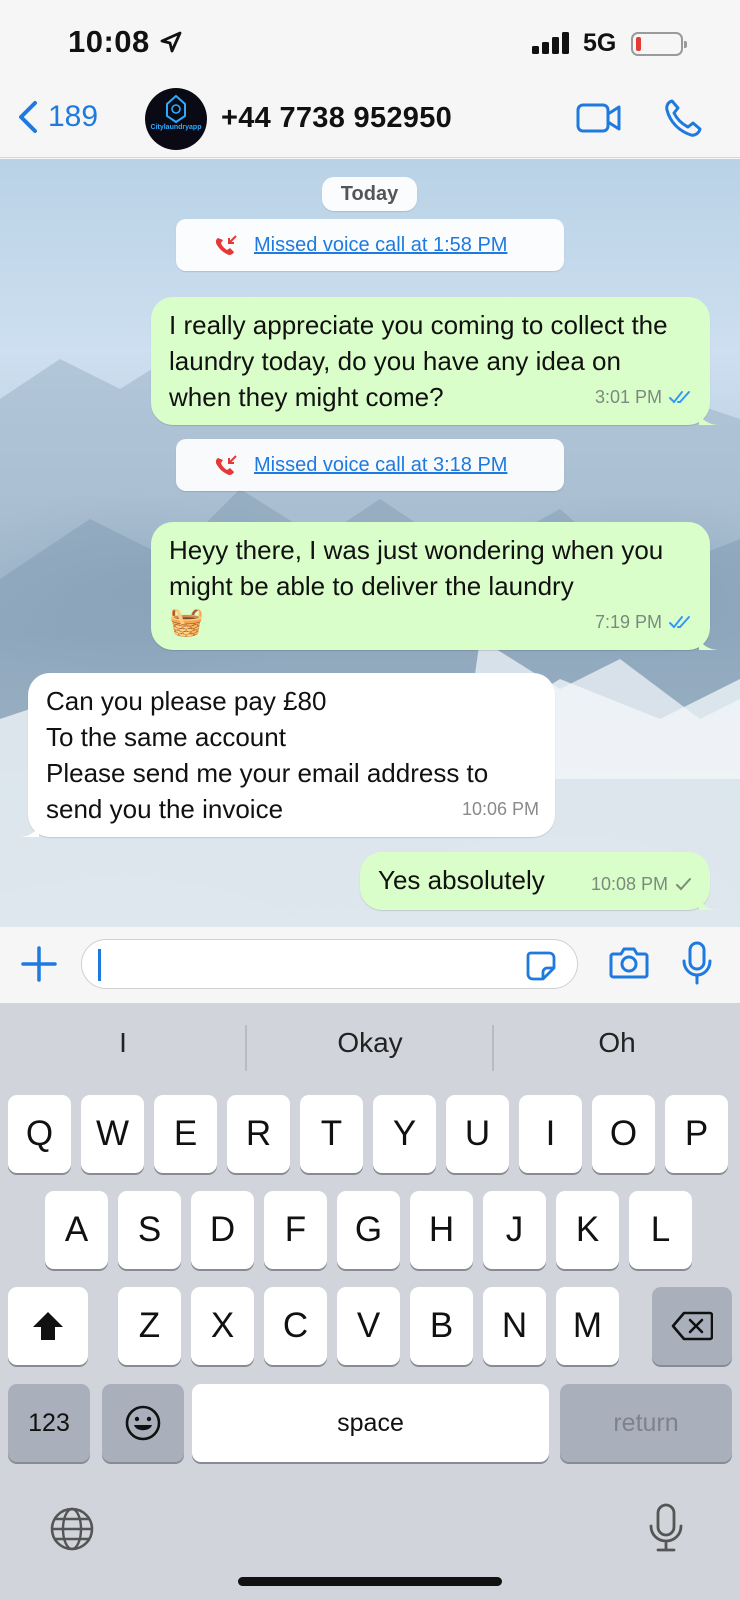 This screenshot has width=740, height=1600. I want to click on emoji-key, so click(143, 1423).